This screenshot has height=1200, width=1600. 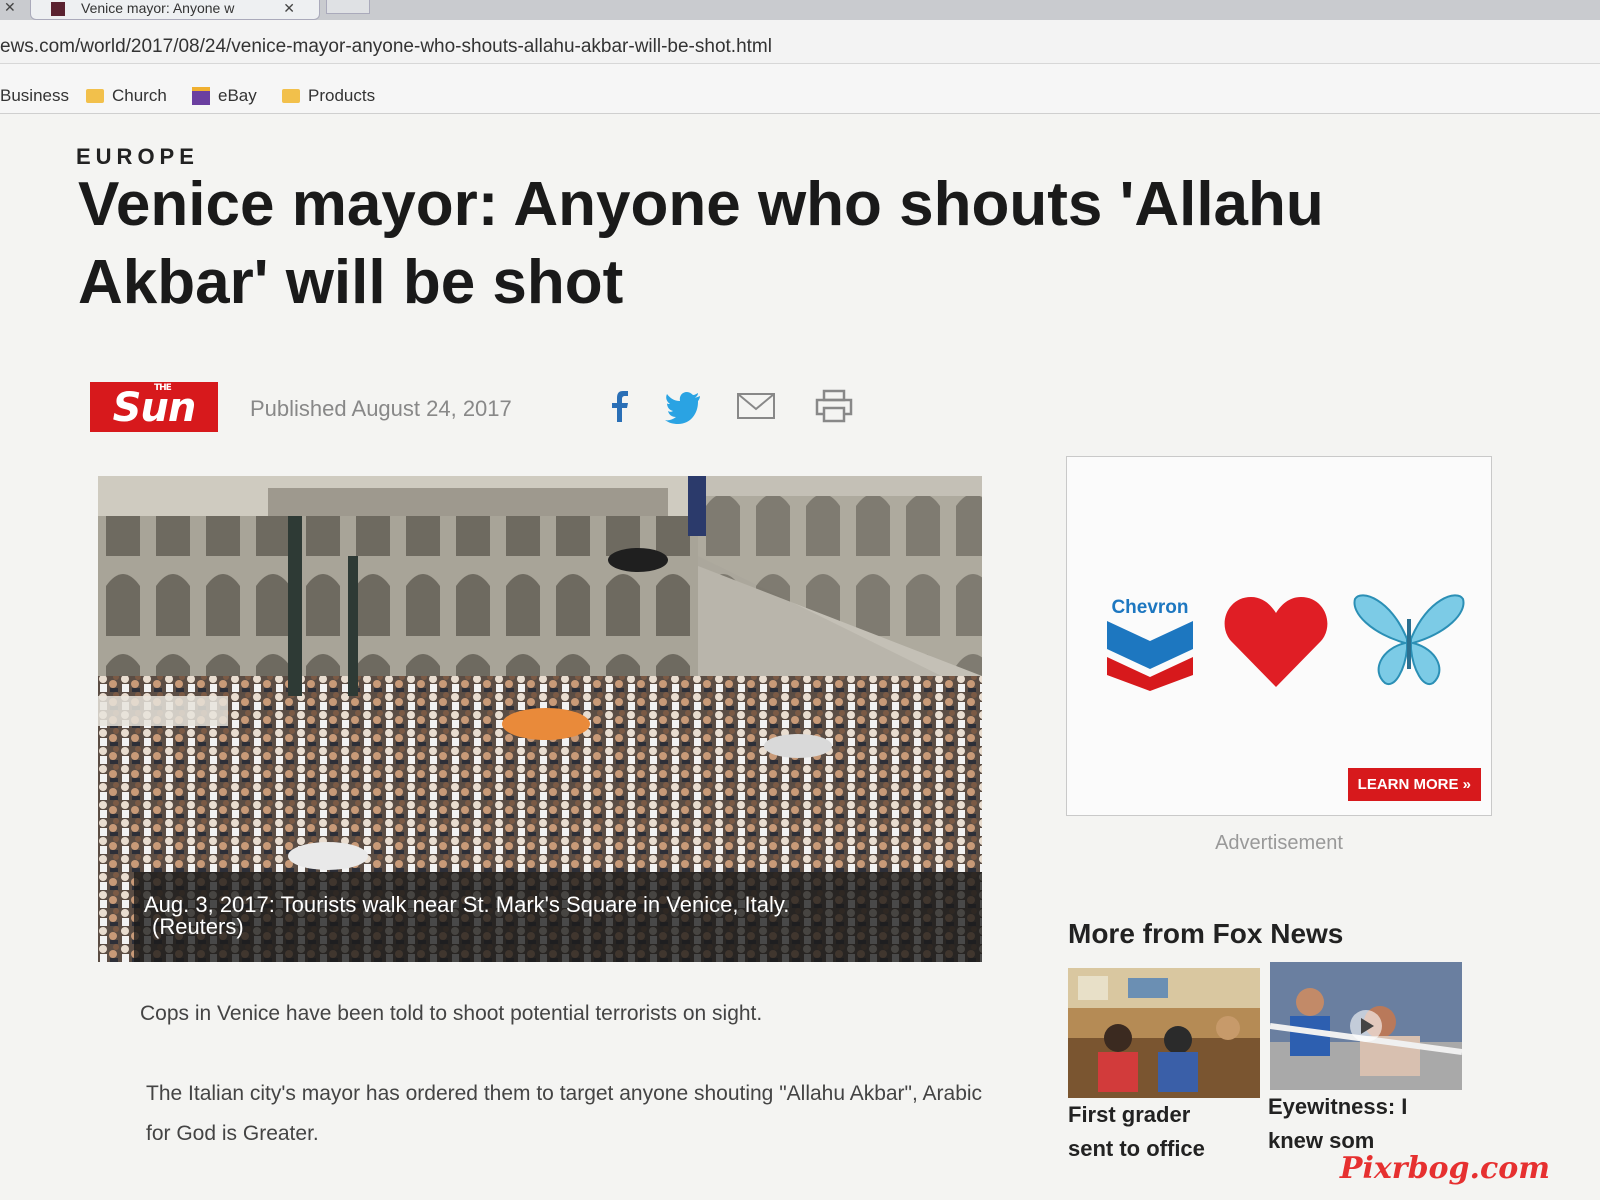 What do you see at coordinates (201, 96) in the screenshot?
I see `shopping-bag-icon` at bounding box center [201, 96].